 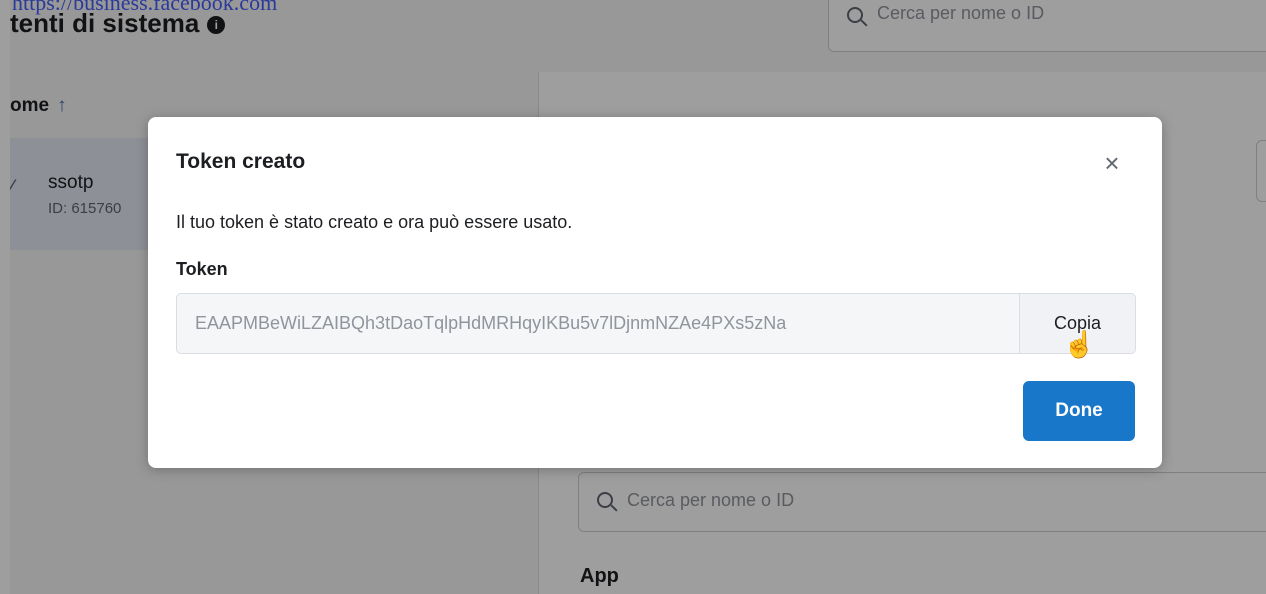 I want to click on token-input, so click(x=598, y=323).